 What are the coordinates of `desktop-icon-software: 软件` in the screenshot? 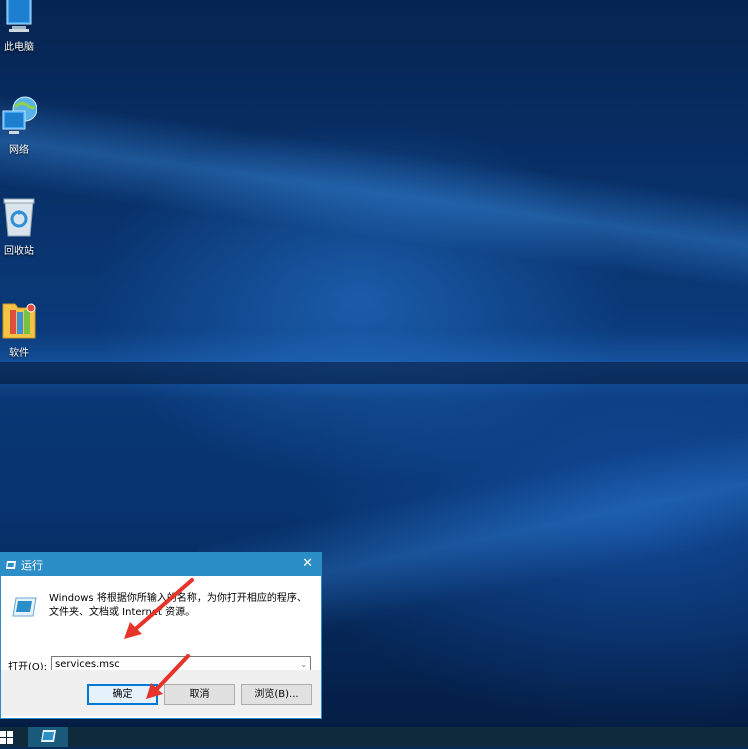 It's located at (19, 328).